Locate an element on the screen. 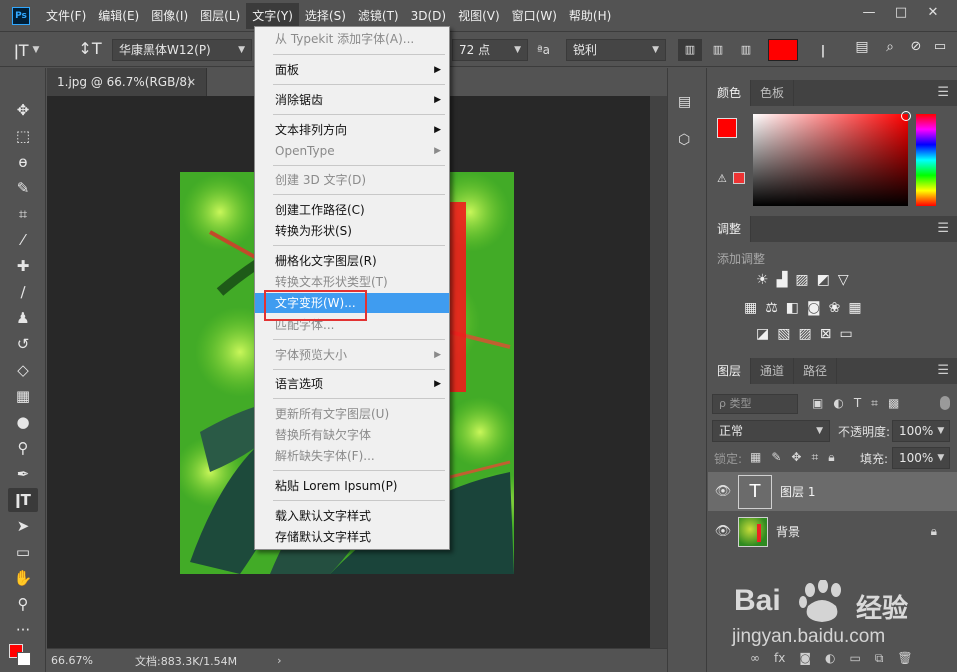 Image resolution: width=957 pixels, height=672 pixels. dodge-tool-icon: ⚲ is located at coordinates (23, 448).